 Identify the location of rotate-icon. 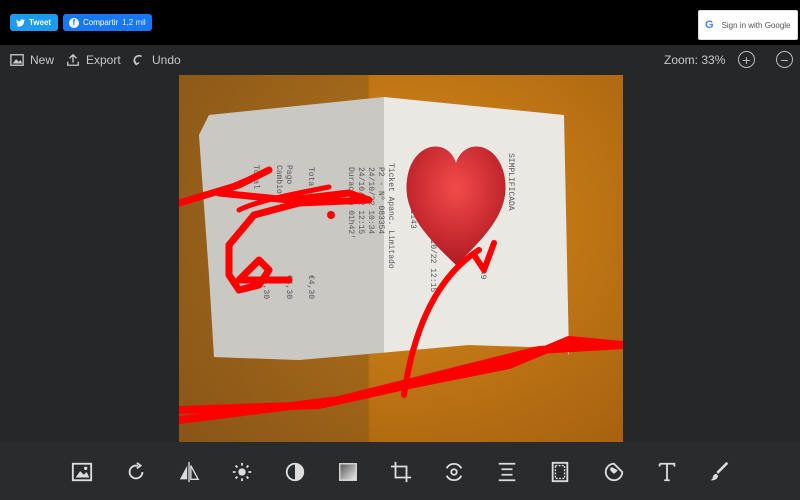
(136, 471).